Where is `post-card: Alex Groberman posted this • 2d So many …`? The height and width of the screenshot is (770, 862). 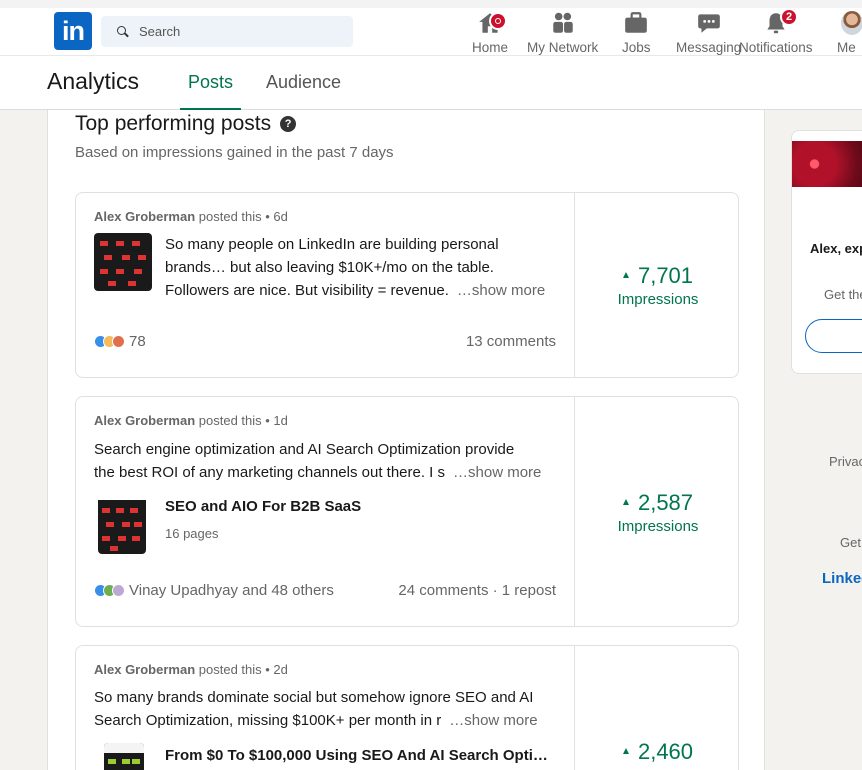
post-card: Alex Groberman posted this • 2d So many … is located at coordinates (407, 707).